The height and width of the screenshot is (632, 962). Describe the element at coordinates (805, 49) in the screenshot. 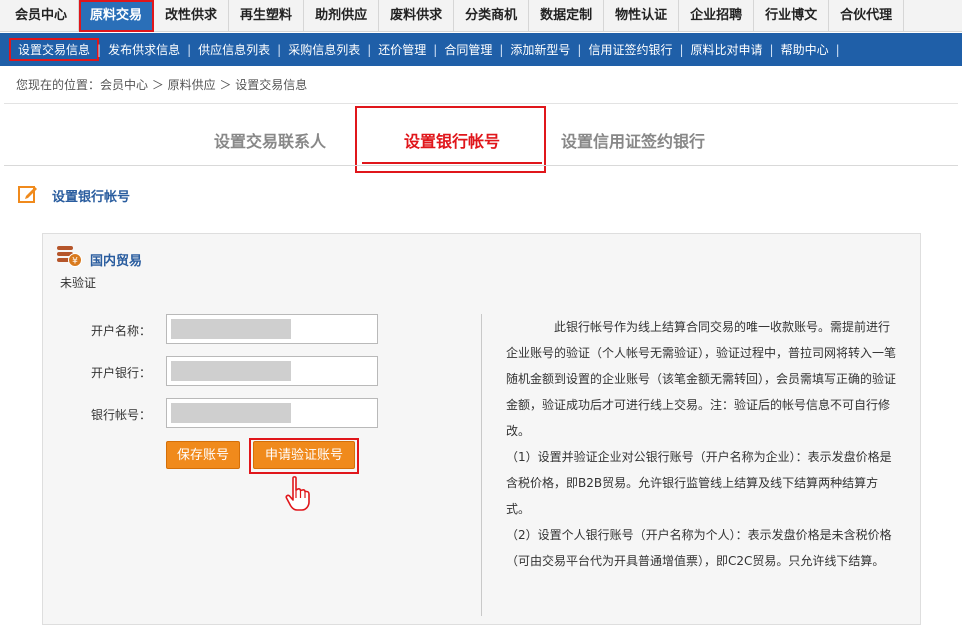

I see `subnav-item-help: 帮助中心` at that location.